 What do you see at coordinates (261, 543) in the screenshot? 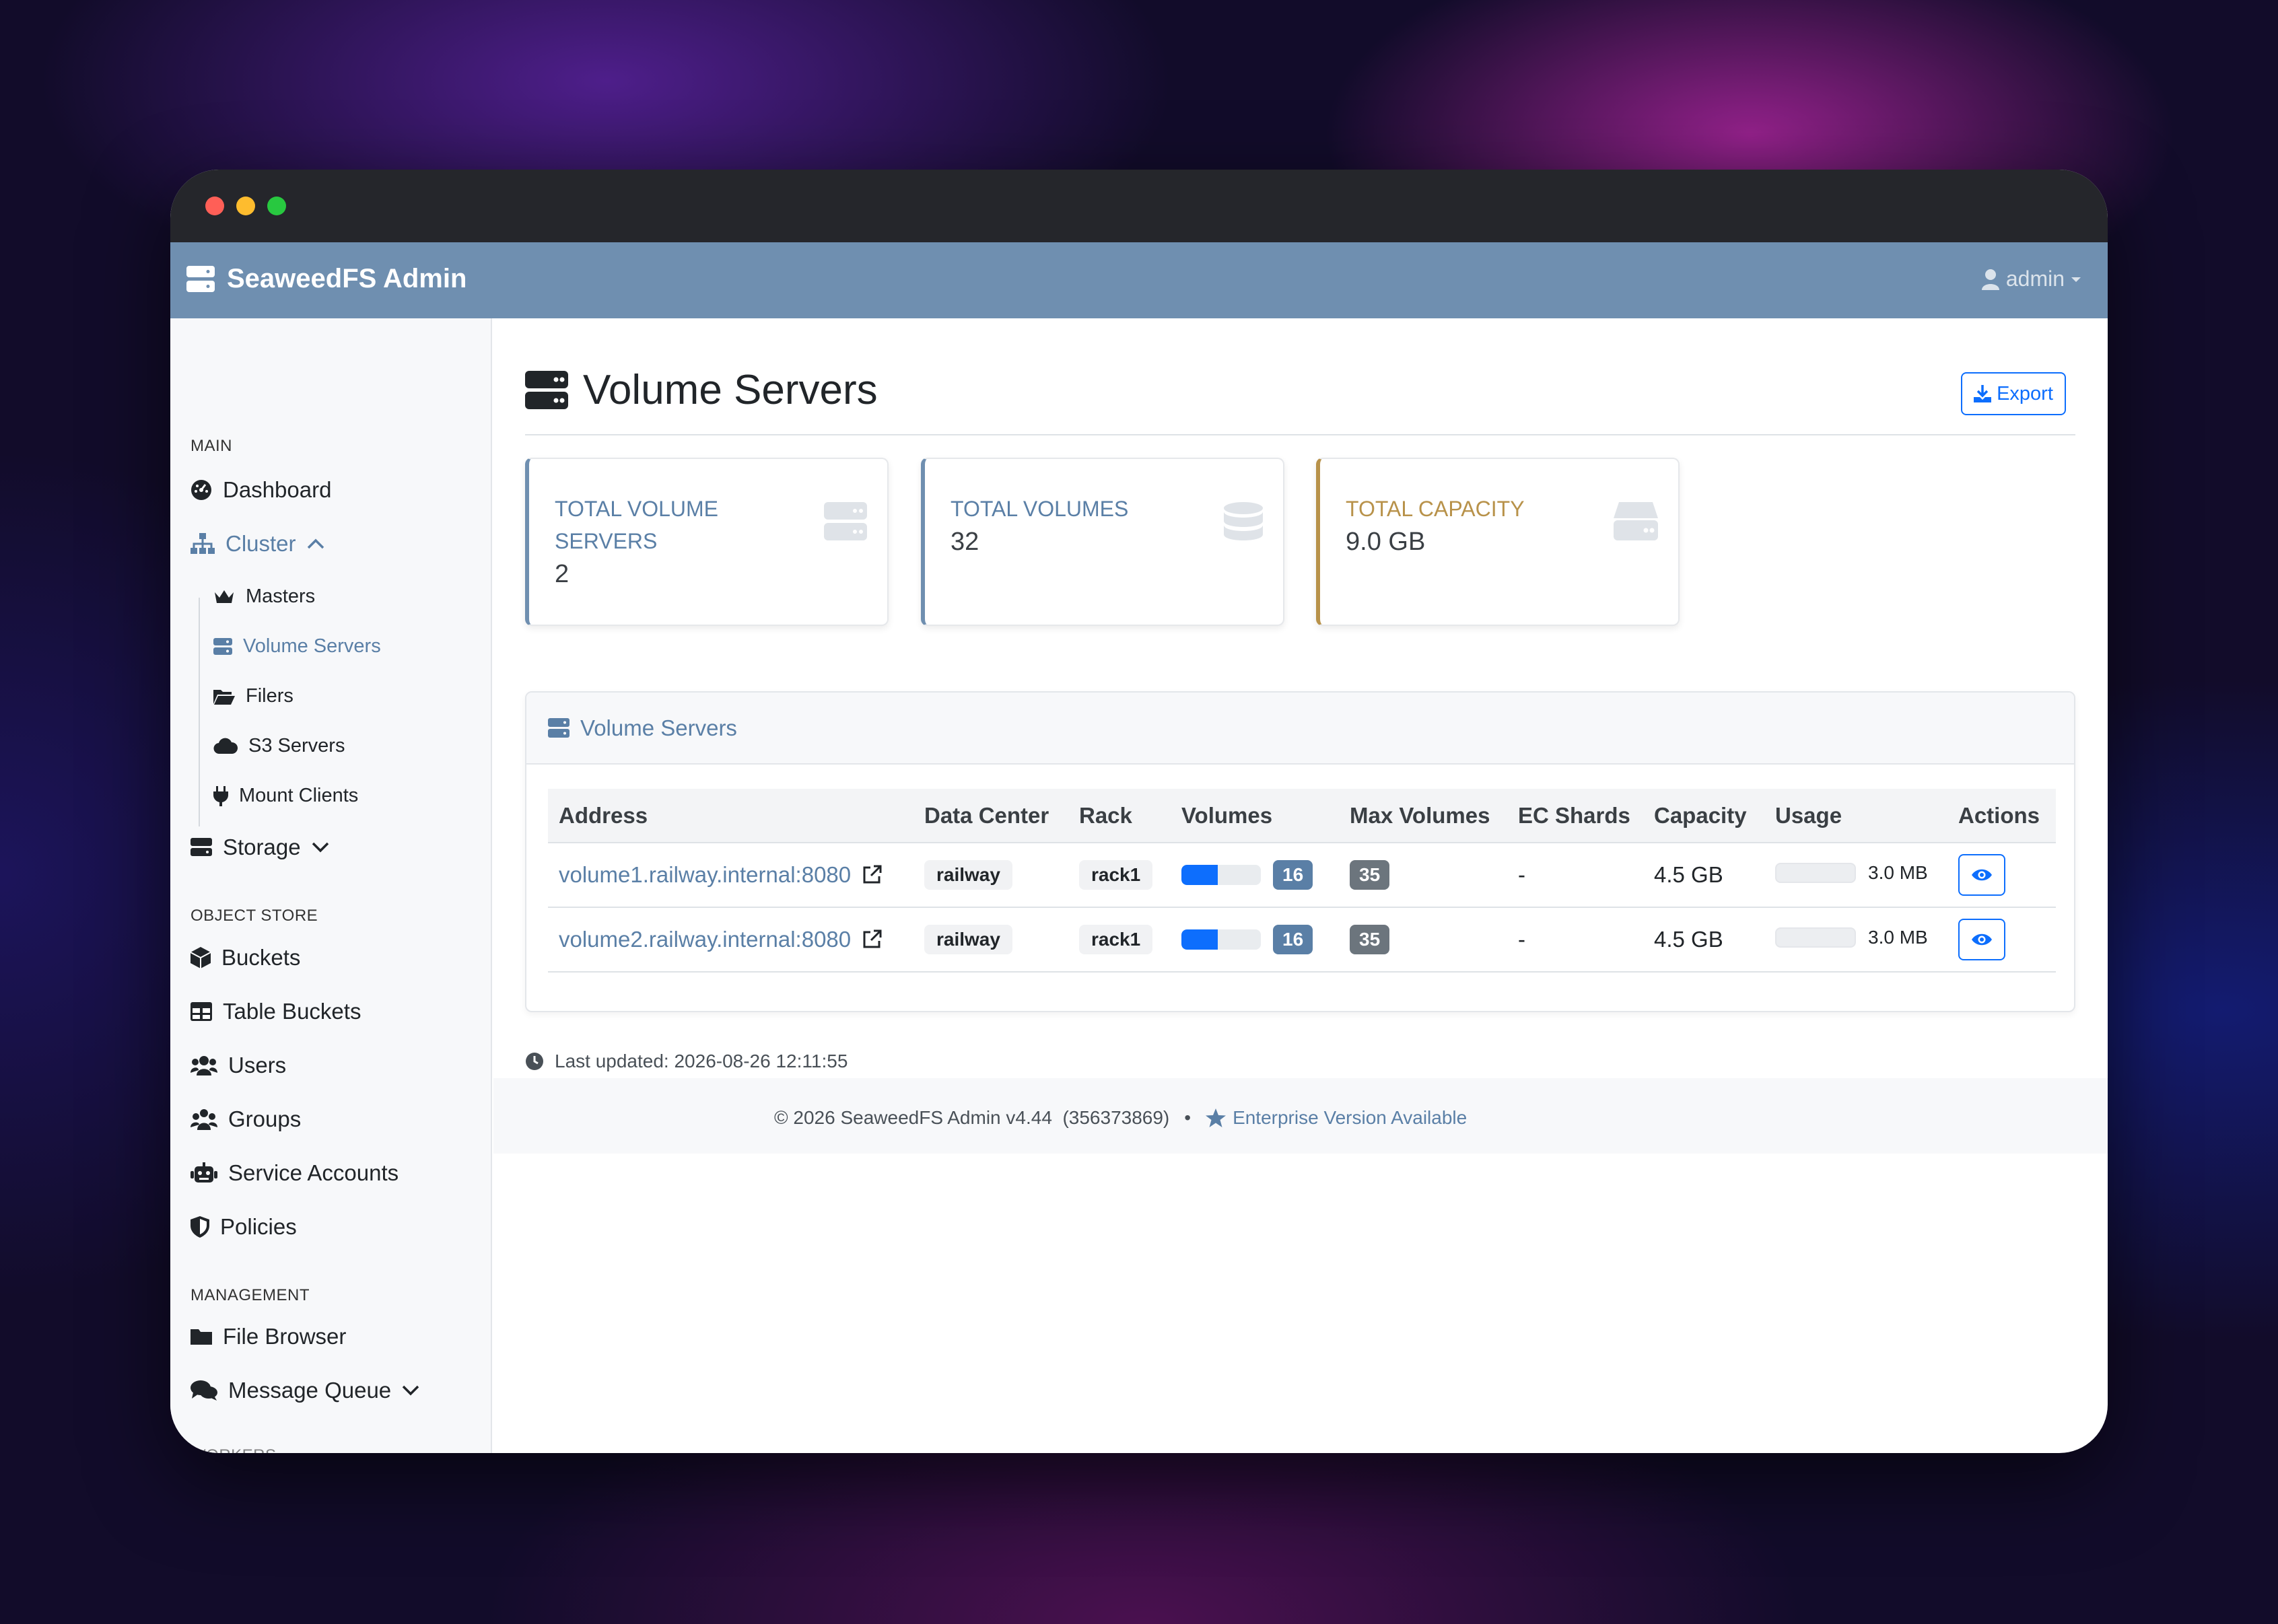
I see `sidebar-label-cluster: Cluster` at bounding box center [261, 543].